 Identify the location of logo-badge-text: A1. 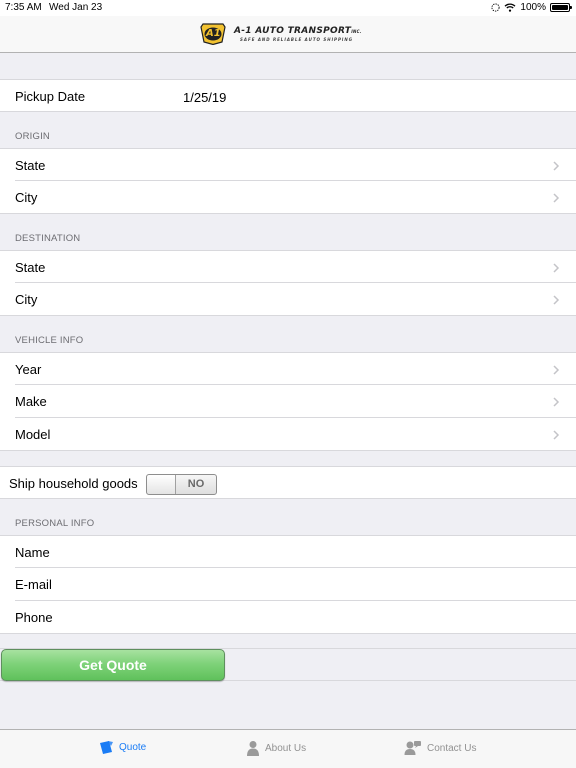
(213, 33).